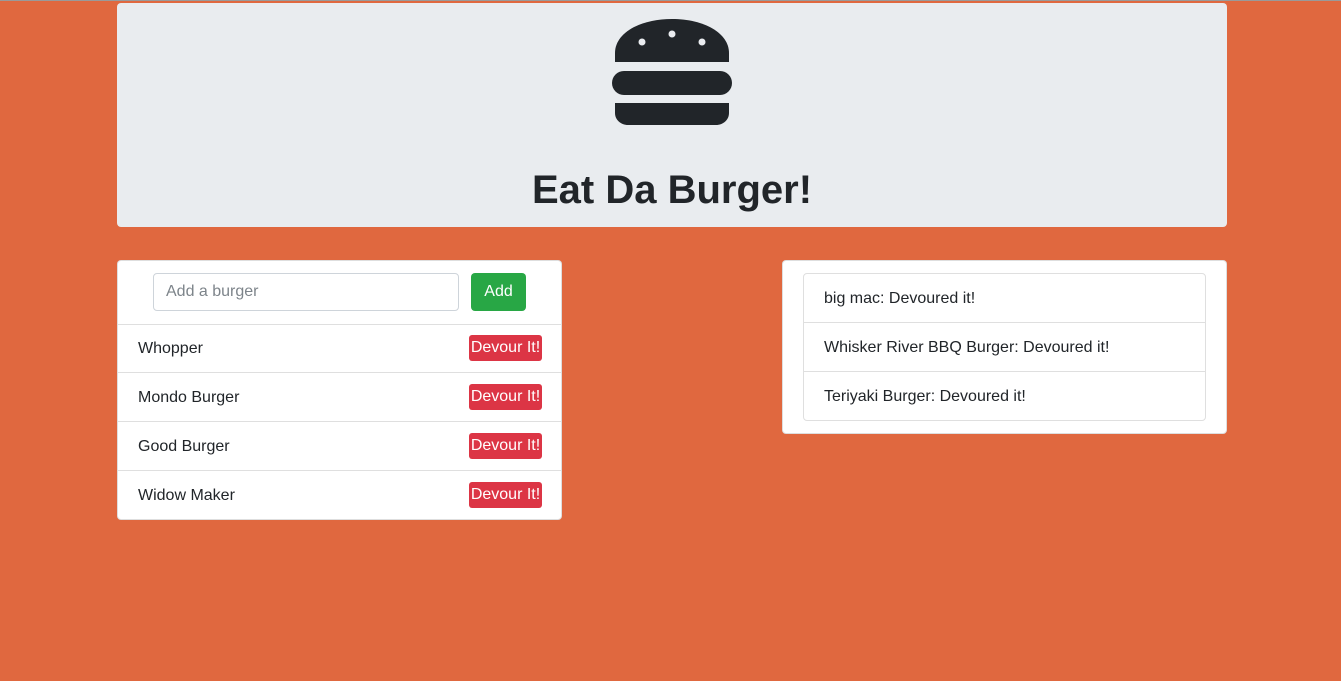 The height and width of the screenshot is (681, 1341). Describe the element at coordinates (339, 397) in the screenshot. I see `burger-row: Mondo Burger Devour It!` at that location.